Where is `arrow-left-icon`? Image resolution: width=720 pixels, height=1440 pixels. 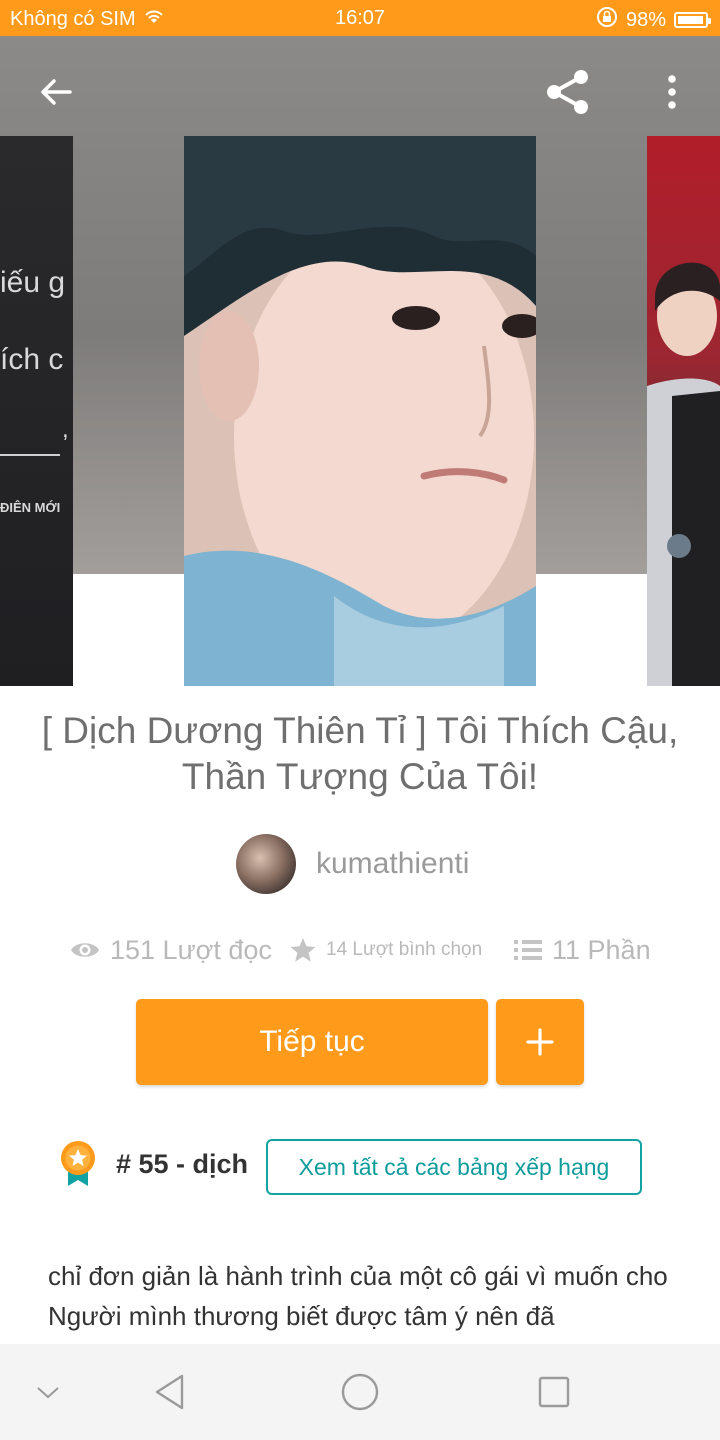 arrow-left-icon is located at coordinates (56, 92).